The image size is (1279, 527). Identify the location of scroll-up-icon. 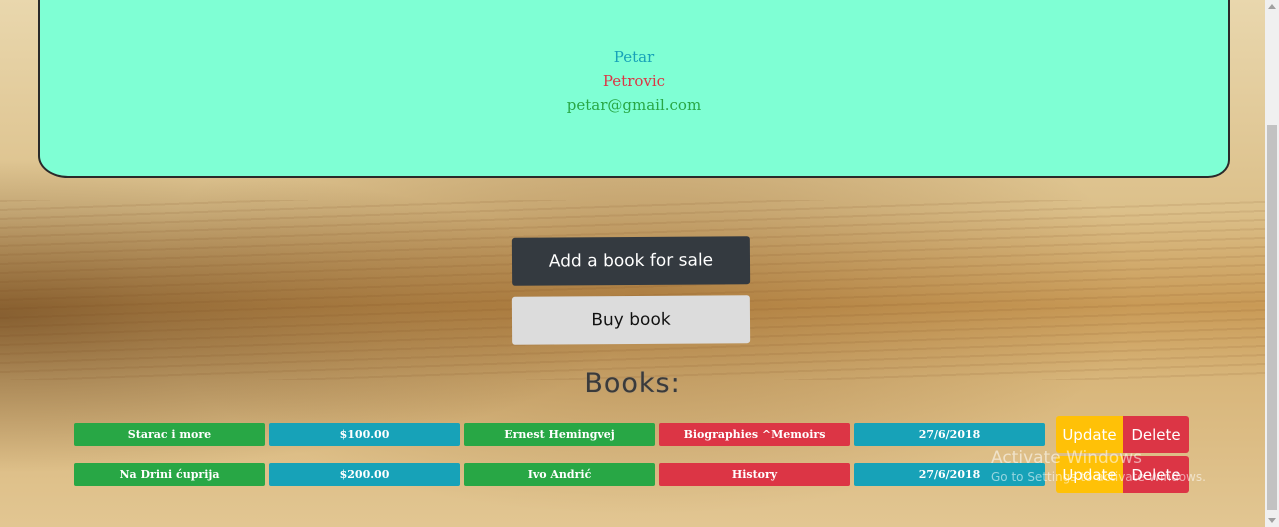
(1272, 6).